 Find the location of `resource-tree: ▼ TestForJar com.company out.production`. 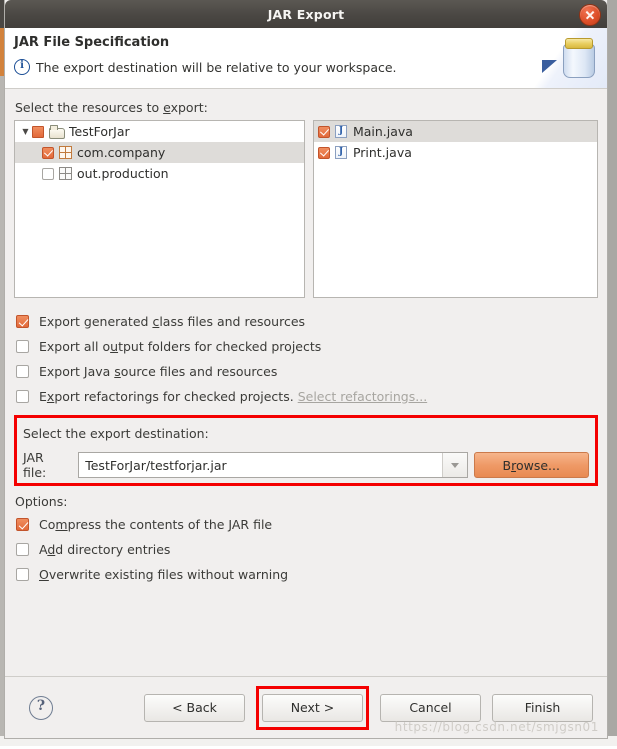

resource-tree: ▼ TestForJar com.company out.production is located at coordinates (159, 209).